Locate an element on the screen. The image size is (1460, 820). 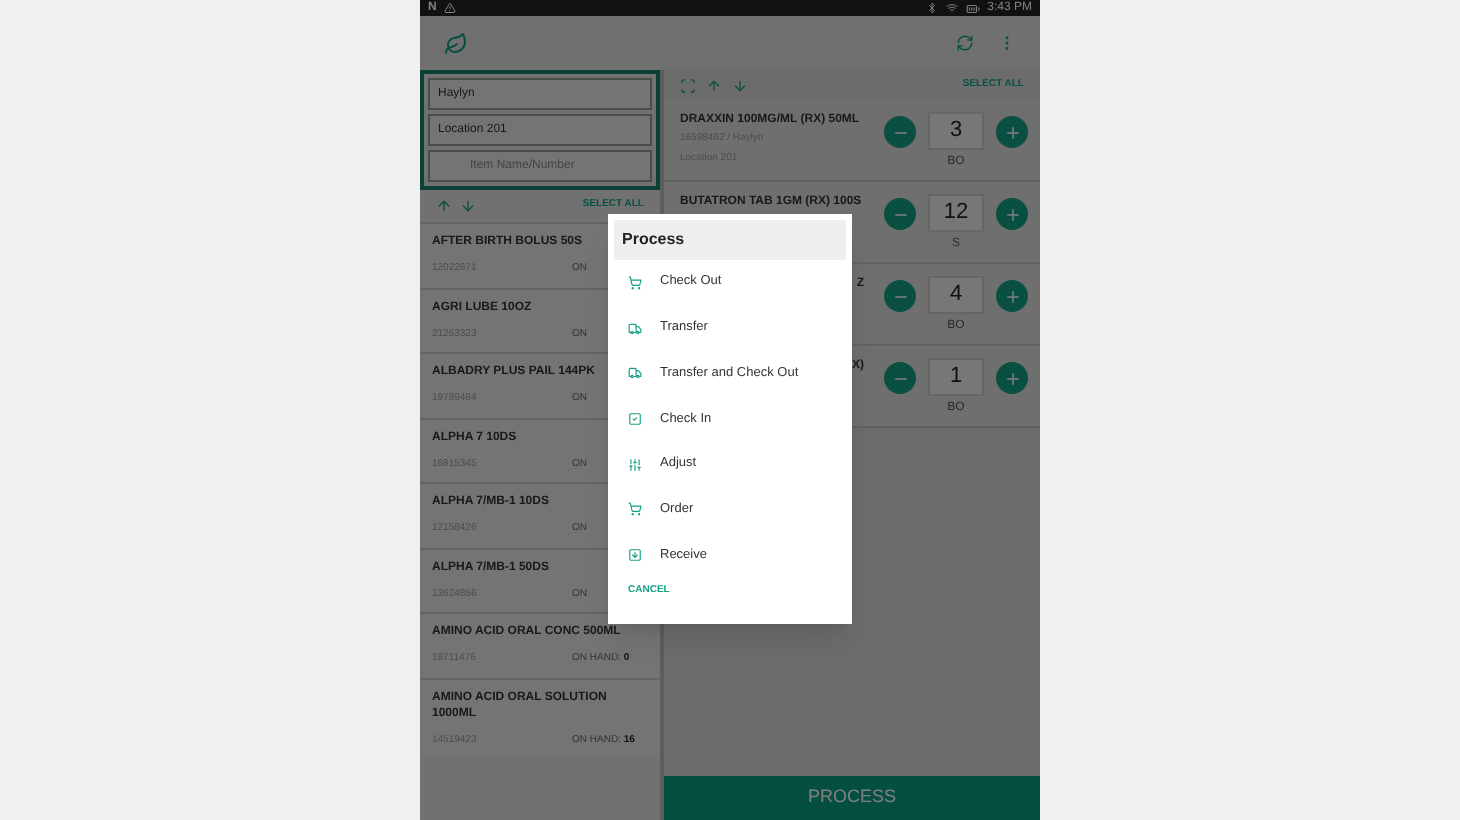
battery-icon is located at coordinates (972, 8).